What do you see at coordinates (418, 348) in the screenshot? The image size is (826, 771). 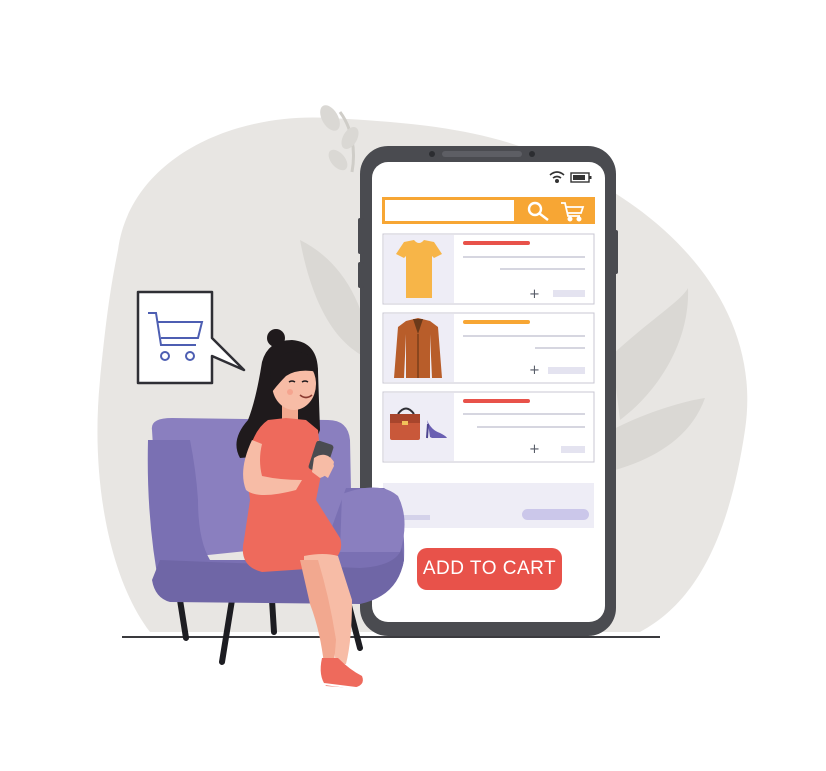 I see `jacket-icon` at bounding box center [418, 348].